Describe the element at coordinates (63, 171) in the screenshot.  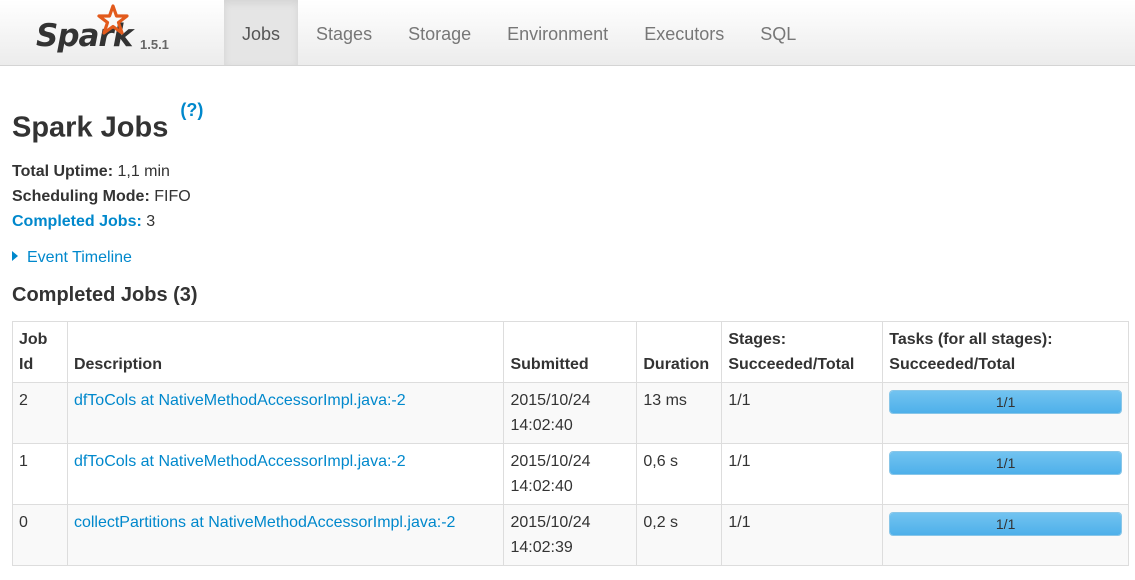
I see `total-uptime-label: Total Uptime:` at that location.